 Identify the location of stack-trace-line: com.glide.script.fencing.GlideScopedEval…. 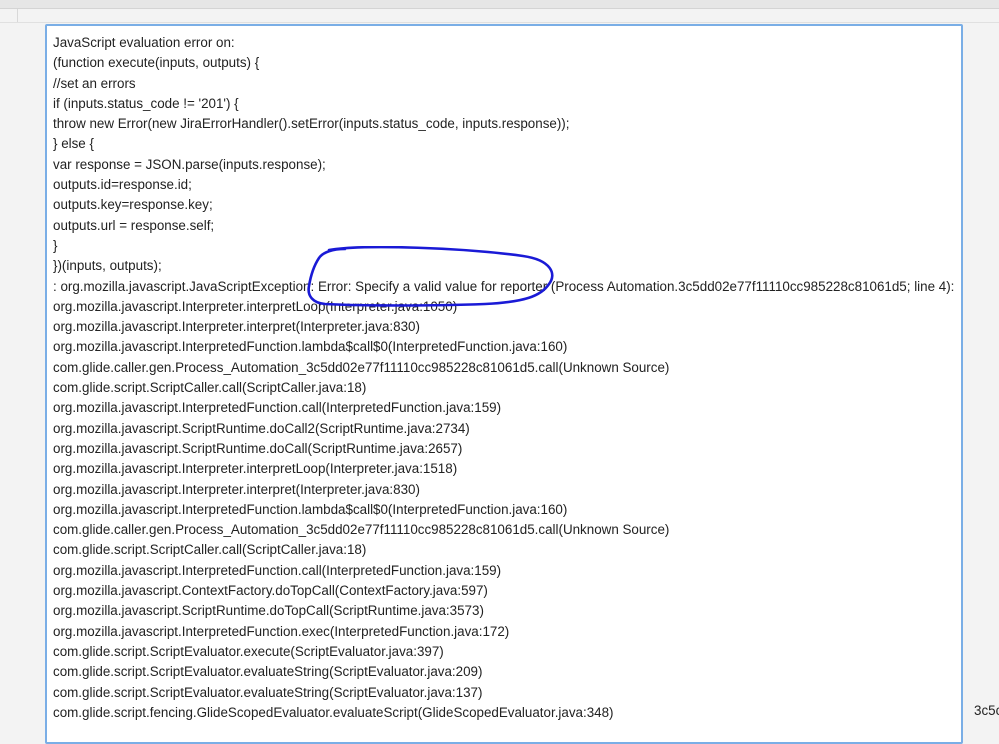
(333, 712).